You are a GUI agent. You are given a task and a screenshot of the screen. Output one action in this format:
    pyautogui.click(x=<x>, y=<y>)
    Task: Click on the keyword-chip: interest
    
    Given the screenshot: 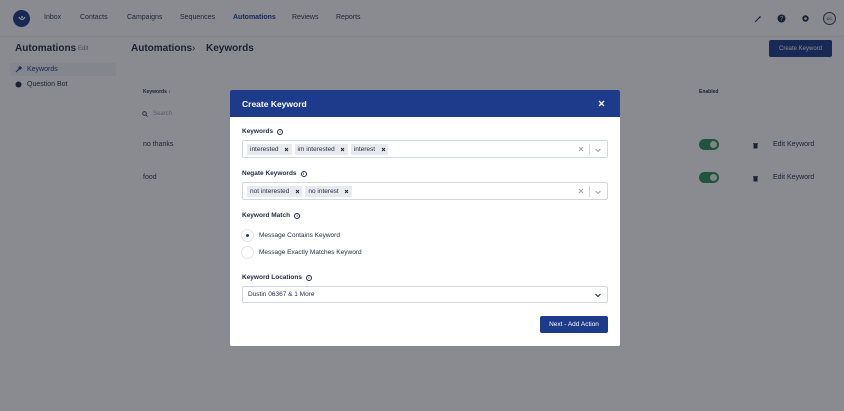 What is the action you would take?
    pyautogui.click(x=369, y=149)
    